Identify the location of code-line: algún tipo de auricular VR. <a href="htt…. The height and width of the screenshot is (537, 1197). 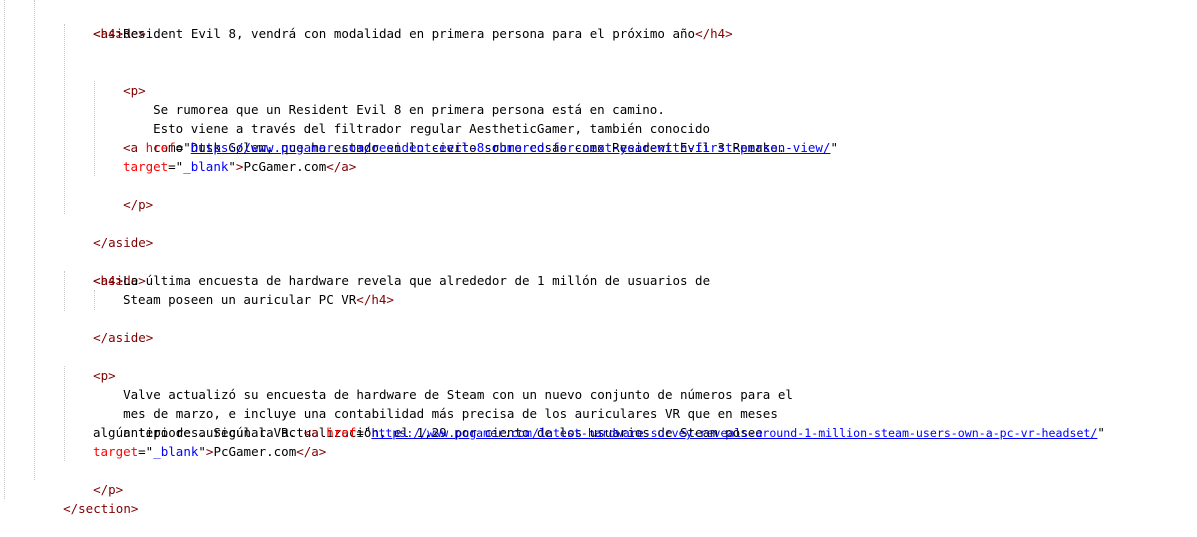
(552, 432).